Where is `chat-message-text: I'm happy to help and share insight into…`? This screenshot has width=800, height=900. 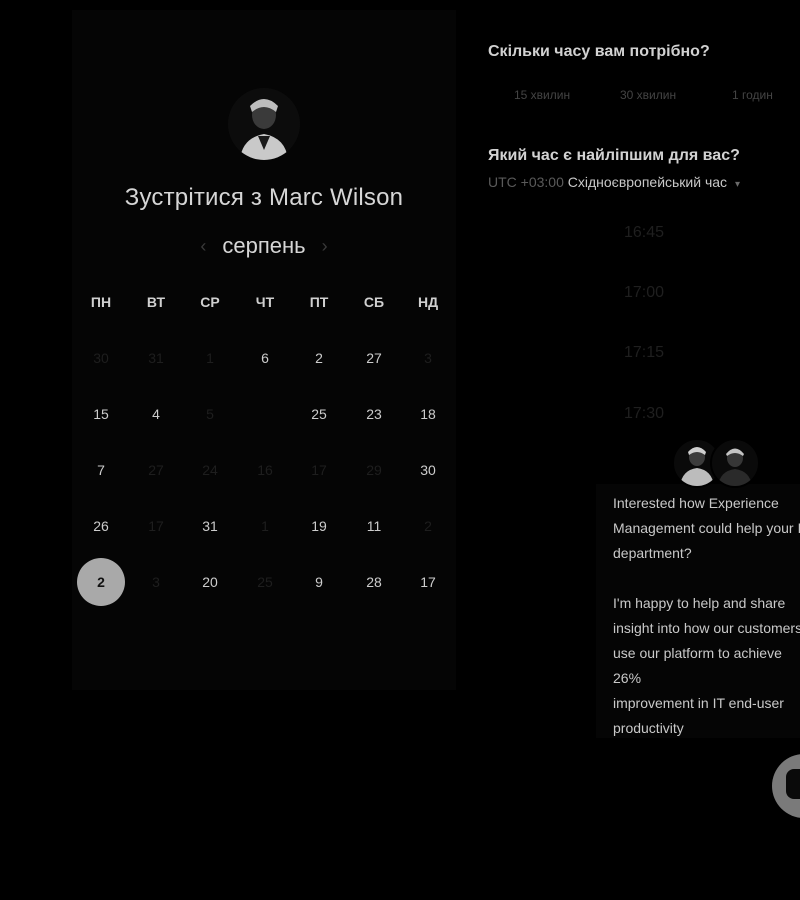 chat-message-text: I'm happy to help and share insight into… is located at coordinates (706, 665).